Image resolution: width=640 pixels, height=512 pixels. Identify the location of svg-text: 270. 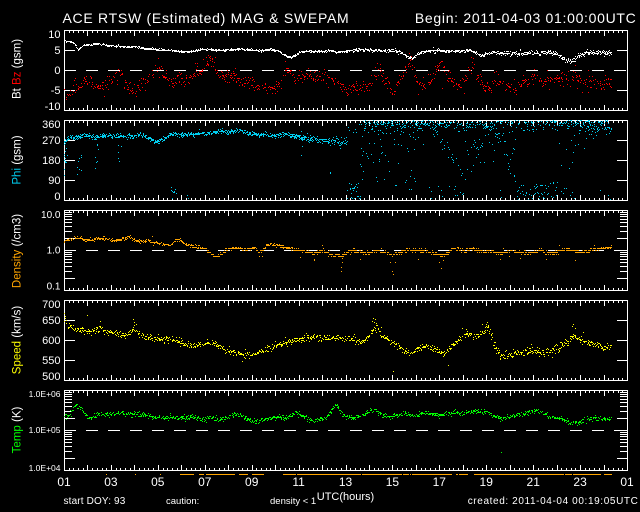
(51, 141).